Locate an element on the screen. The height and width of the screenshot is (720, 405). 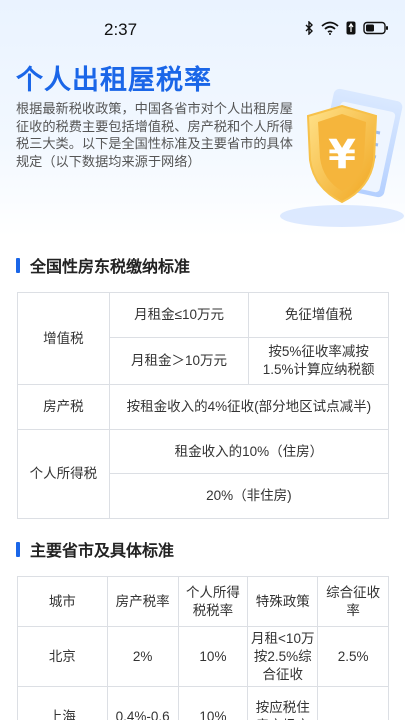
vat-condition-1: 月租金≤10万元 is located at coordinates (179, 315).